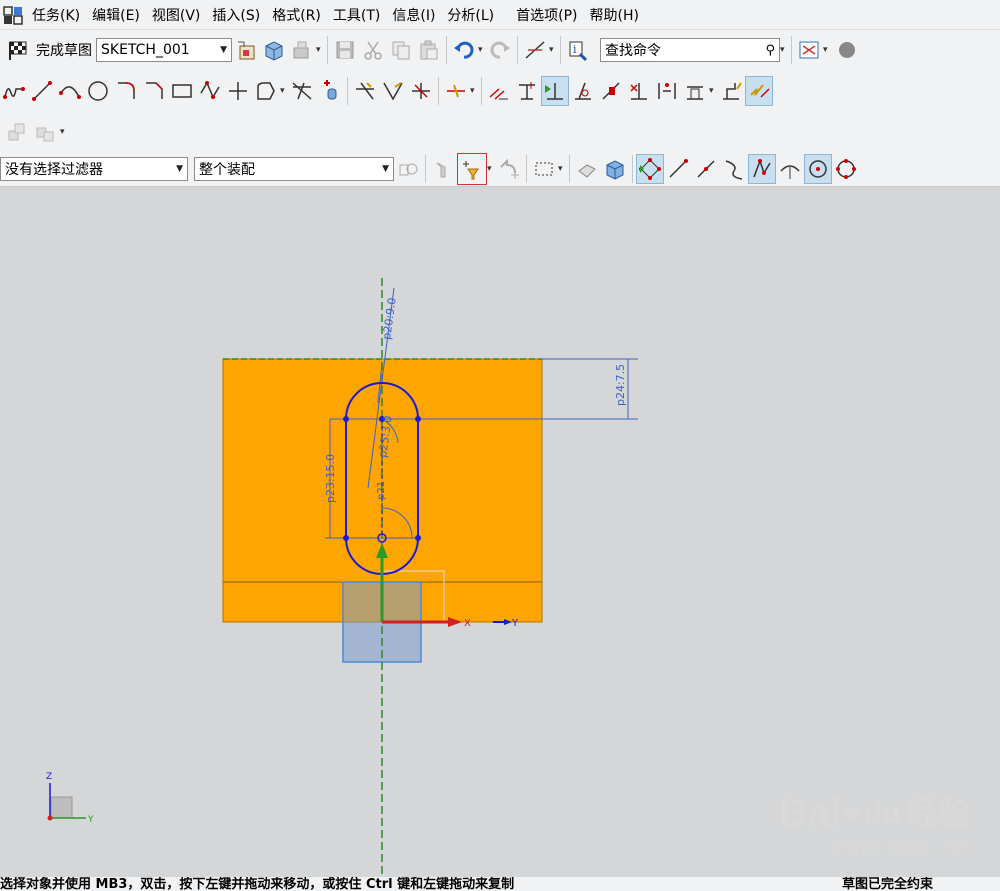  What do you see at coordinates (408, 169) in the screenshot?
I see `select-component-icon` at bounding box center [408, 169].